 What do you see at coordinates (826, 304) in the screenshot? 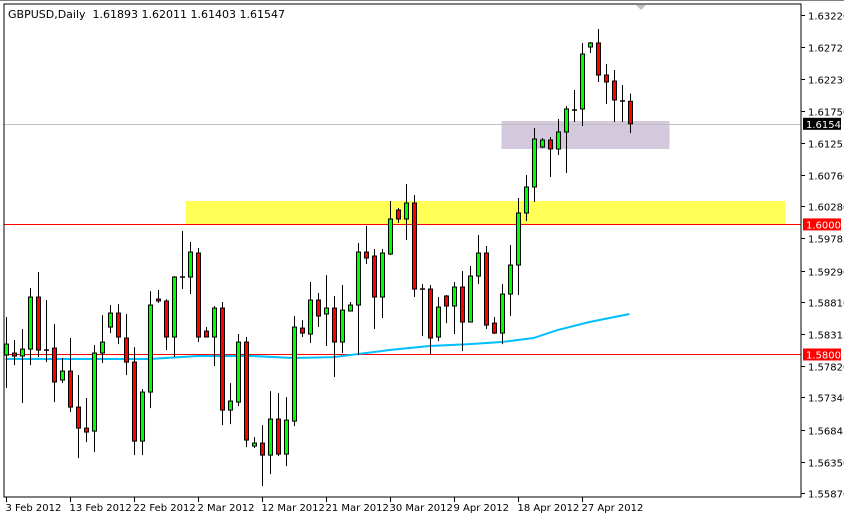
I see `y-tick-label: 1.58810` at bounding box center [826, 304].